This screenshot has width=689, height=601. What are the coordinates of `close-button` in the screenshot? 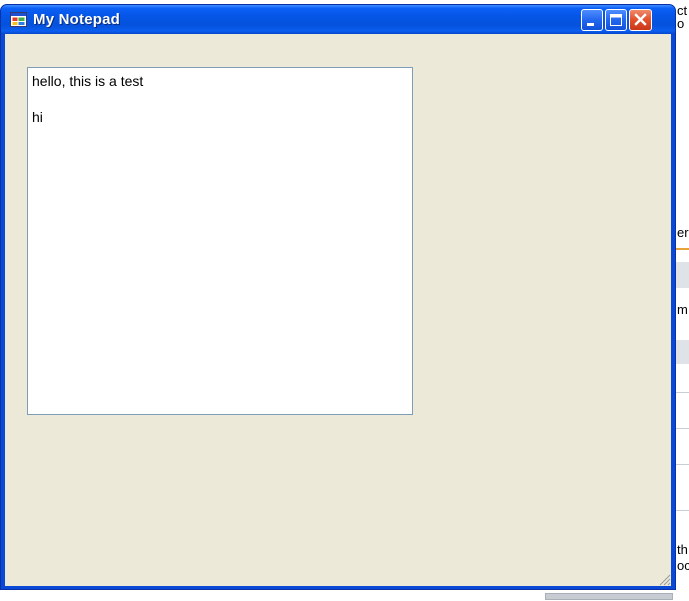 It's located at (640, 20).